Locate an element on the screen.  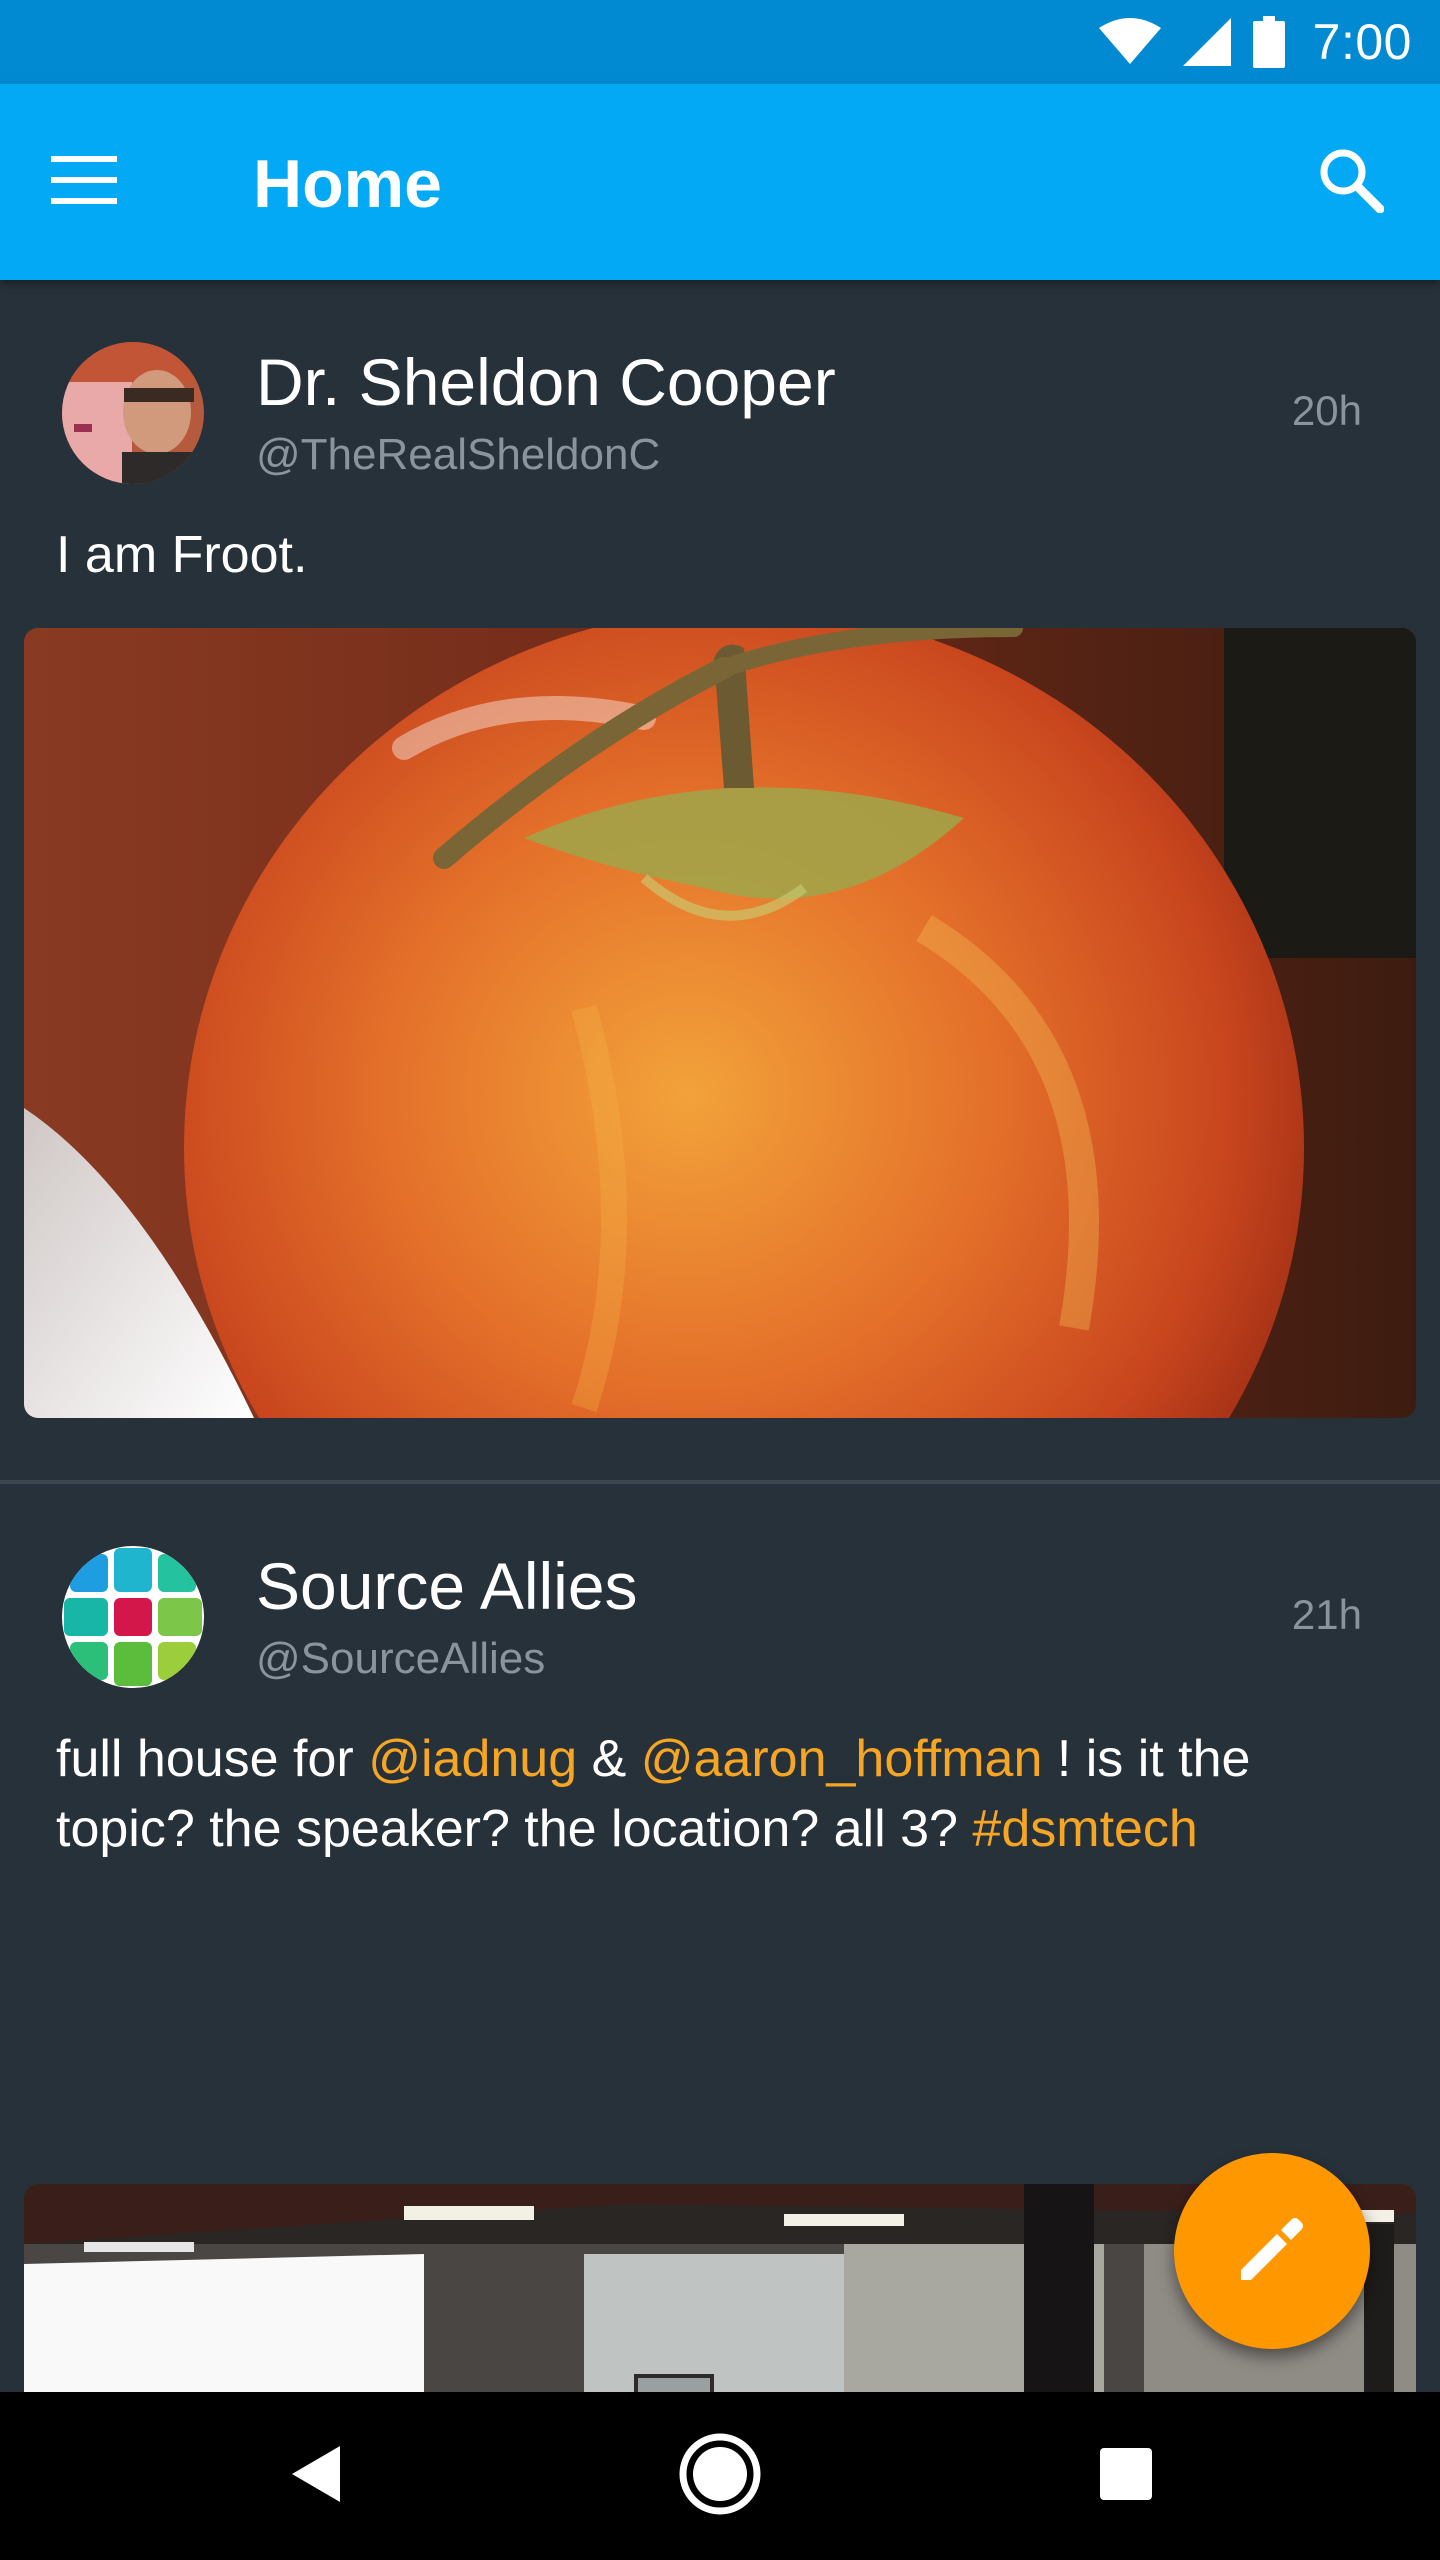
status-icons: 7:00 is located at coordinates (1255, 42).